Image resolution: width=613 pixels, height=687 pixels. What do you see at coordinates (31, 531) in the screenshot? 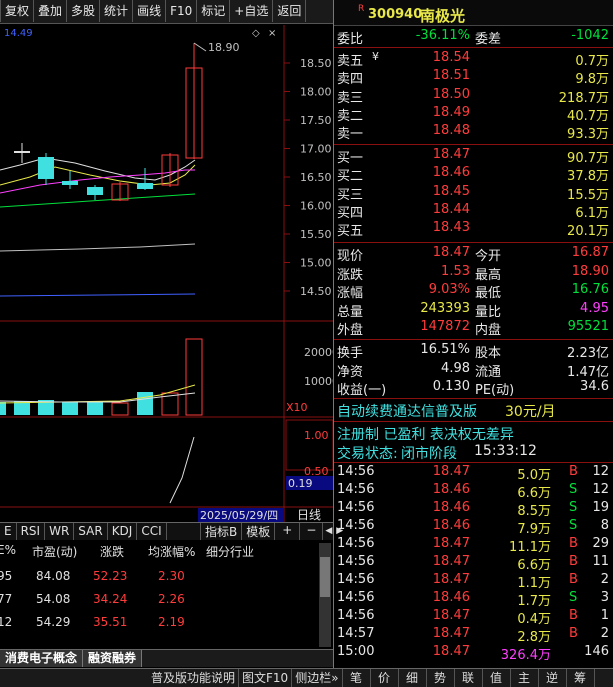
I see `indicator-tab-rsi: RSI` at bounding box center [31, 531].